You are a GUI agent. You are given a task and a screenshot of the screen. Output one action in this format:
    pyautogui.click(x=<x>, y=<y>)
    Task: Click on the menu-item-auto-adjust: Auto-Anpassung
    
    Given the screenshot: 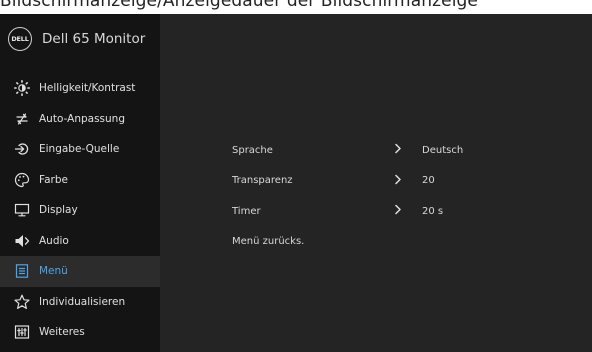 What is the action you would take?
    pyautogui.click(x=80, y=119)
    